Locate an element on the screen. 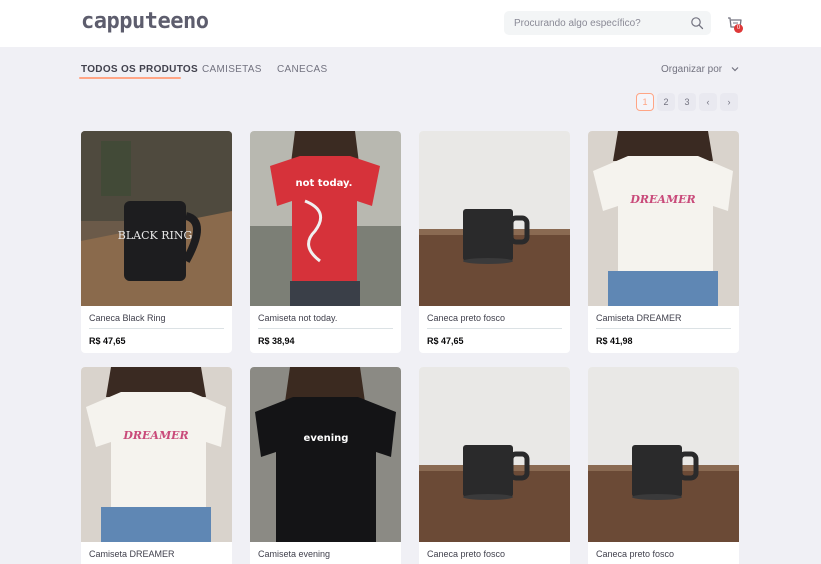 The image size is (821, 564). shirt-print-text: evening is located at coordinates (326, 438).